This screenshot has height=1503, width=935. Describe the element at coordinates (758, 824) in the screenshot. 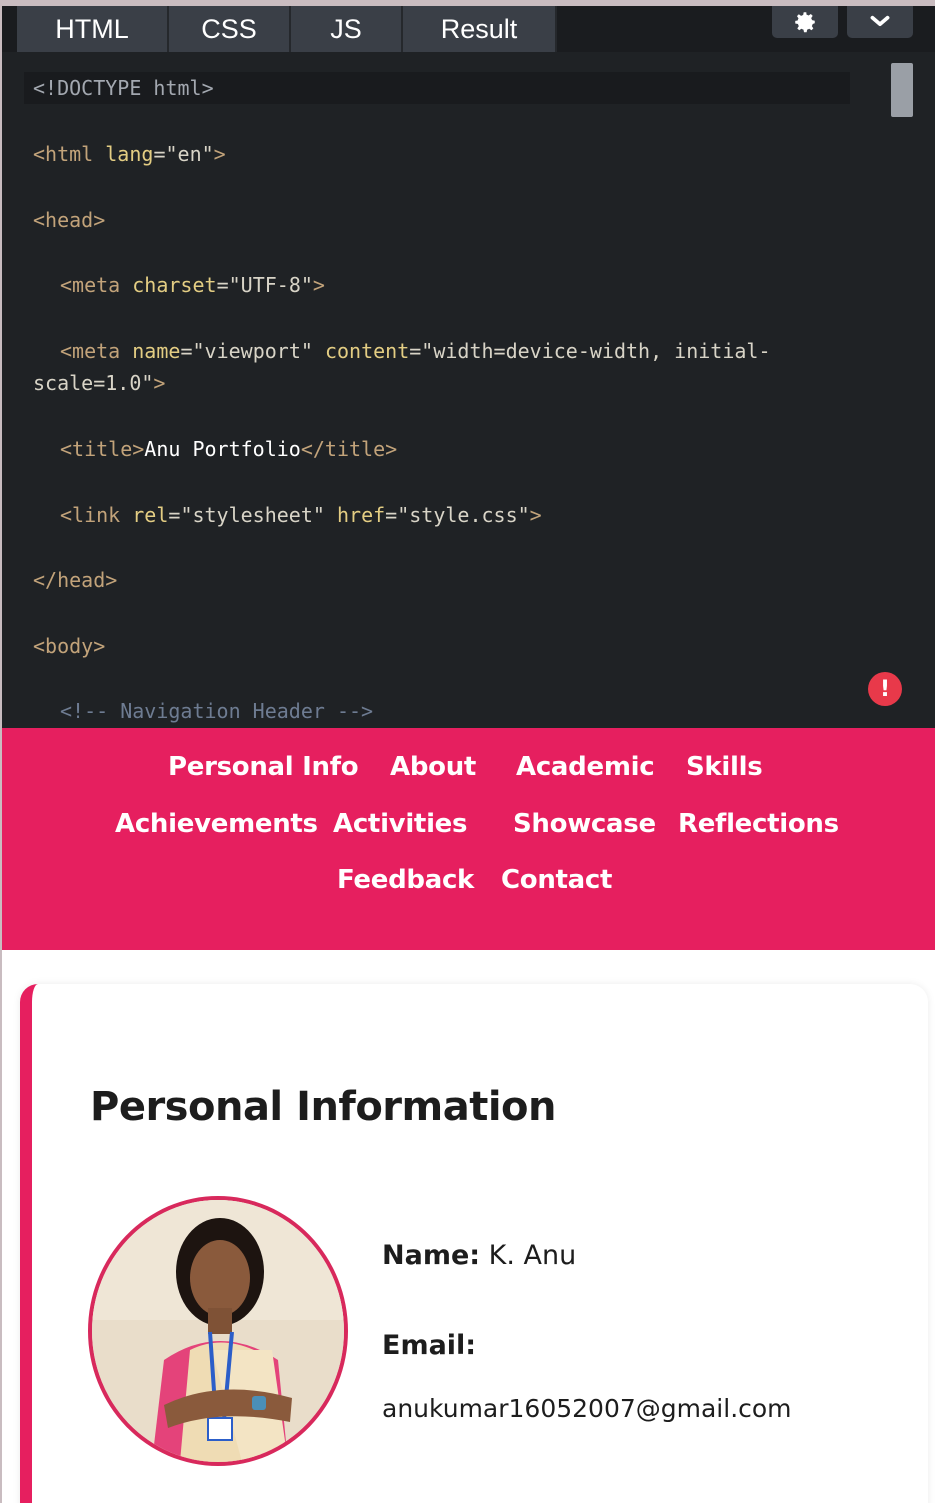

I see `nav-link-reflections: Reflections` at that location.